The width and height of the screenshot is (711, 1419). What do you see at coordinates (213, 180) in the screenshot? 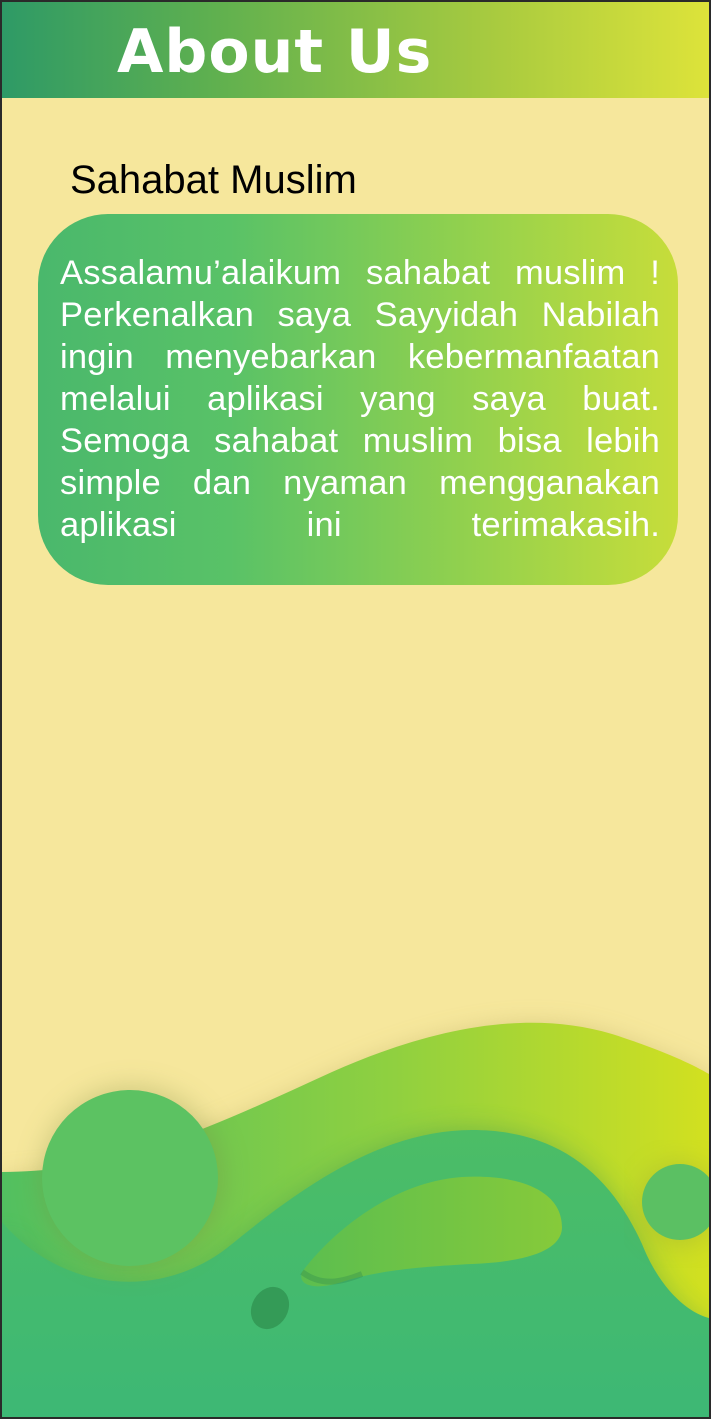
I see `section-title: Sahabat Muslim` at bounding box center [213, 180].